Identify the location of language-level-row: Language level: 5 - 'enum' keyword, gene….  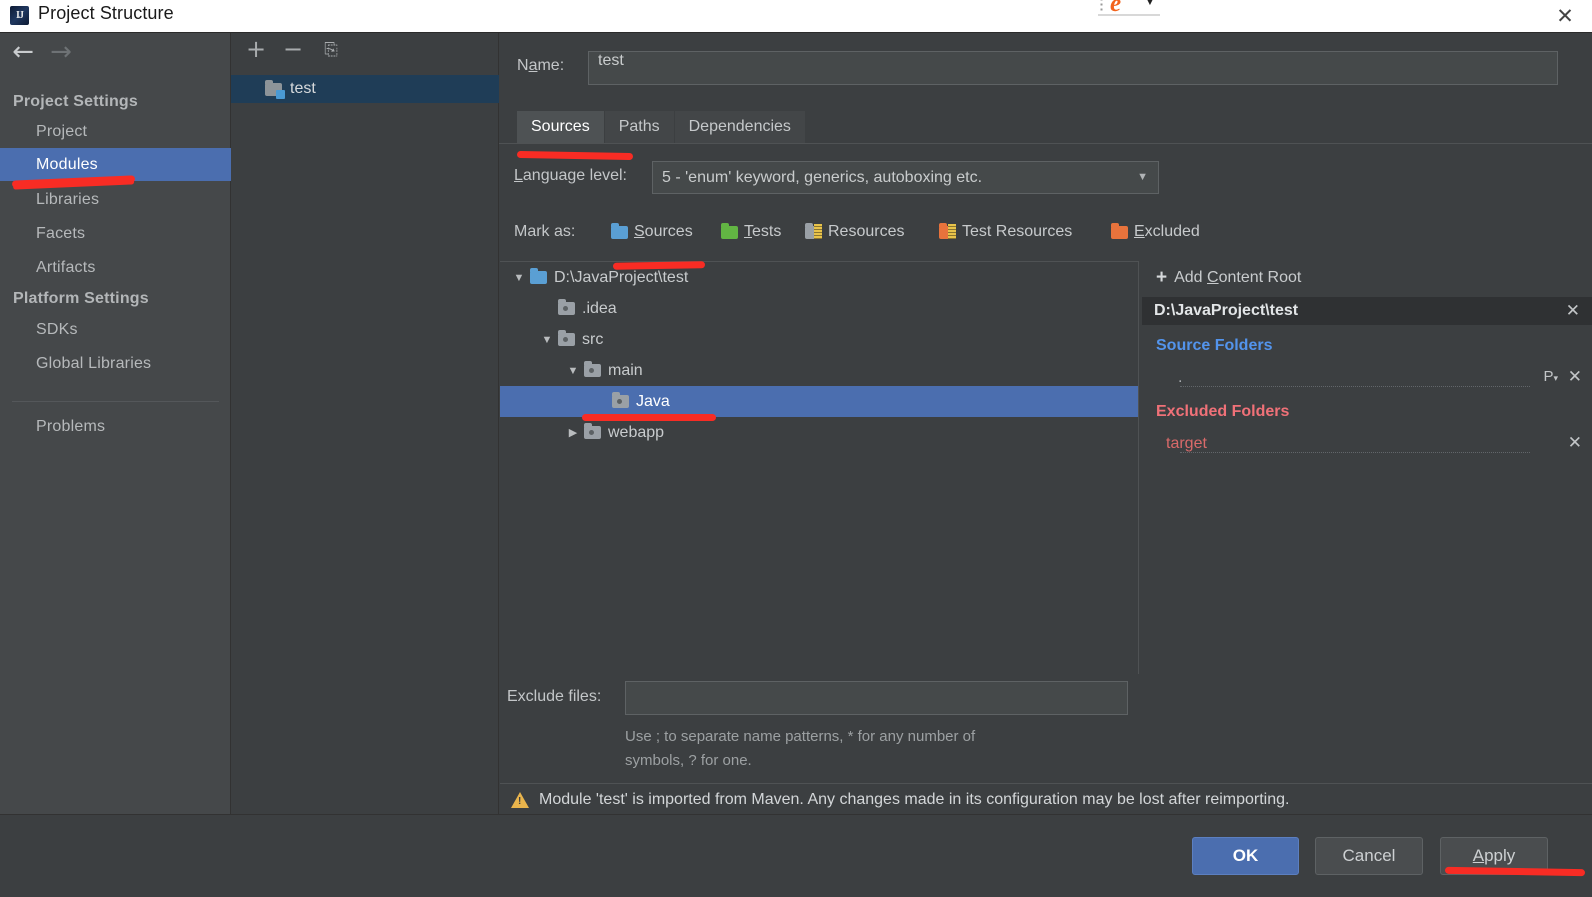
(1045, 178).